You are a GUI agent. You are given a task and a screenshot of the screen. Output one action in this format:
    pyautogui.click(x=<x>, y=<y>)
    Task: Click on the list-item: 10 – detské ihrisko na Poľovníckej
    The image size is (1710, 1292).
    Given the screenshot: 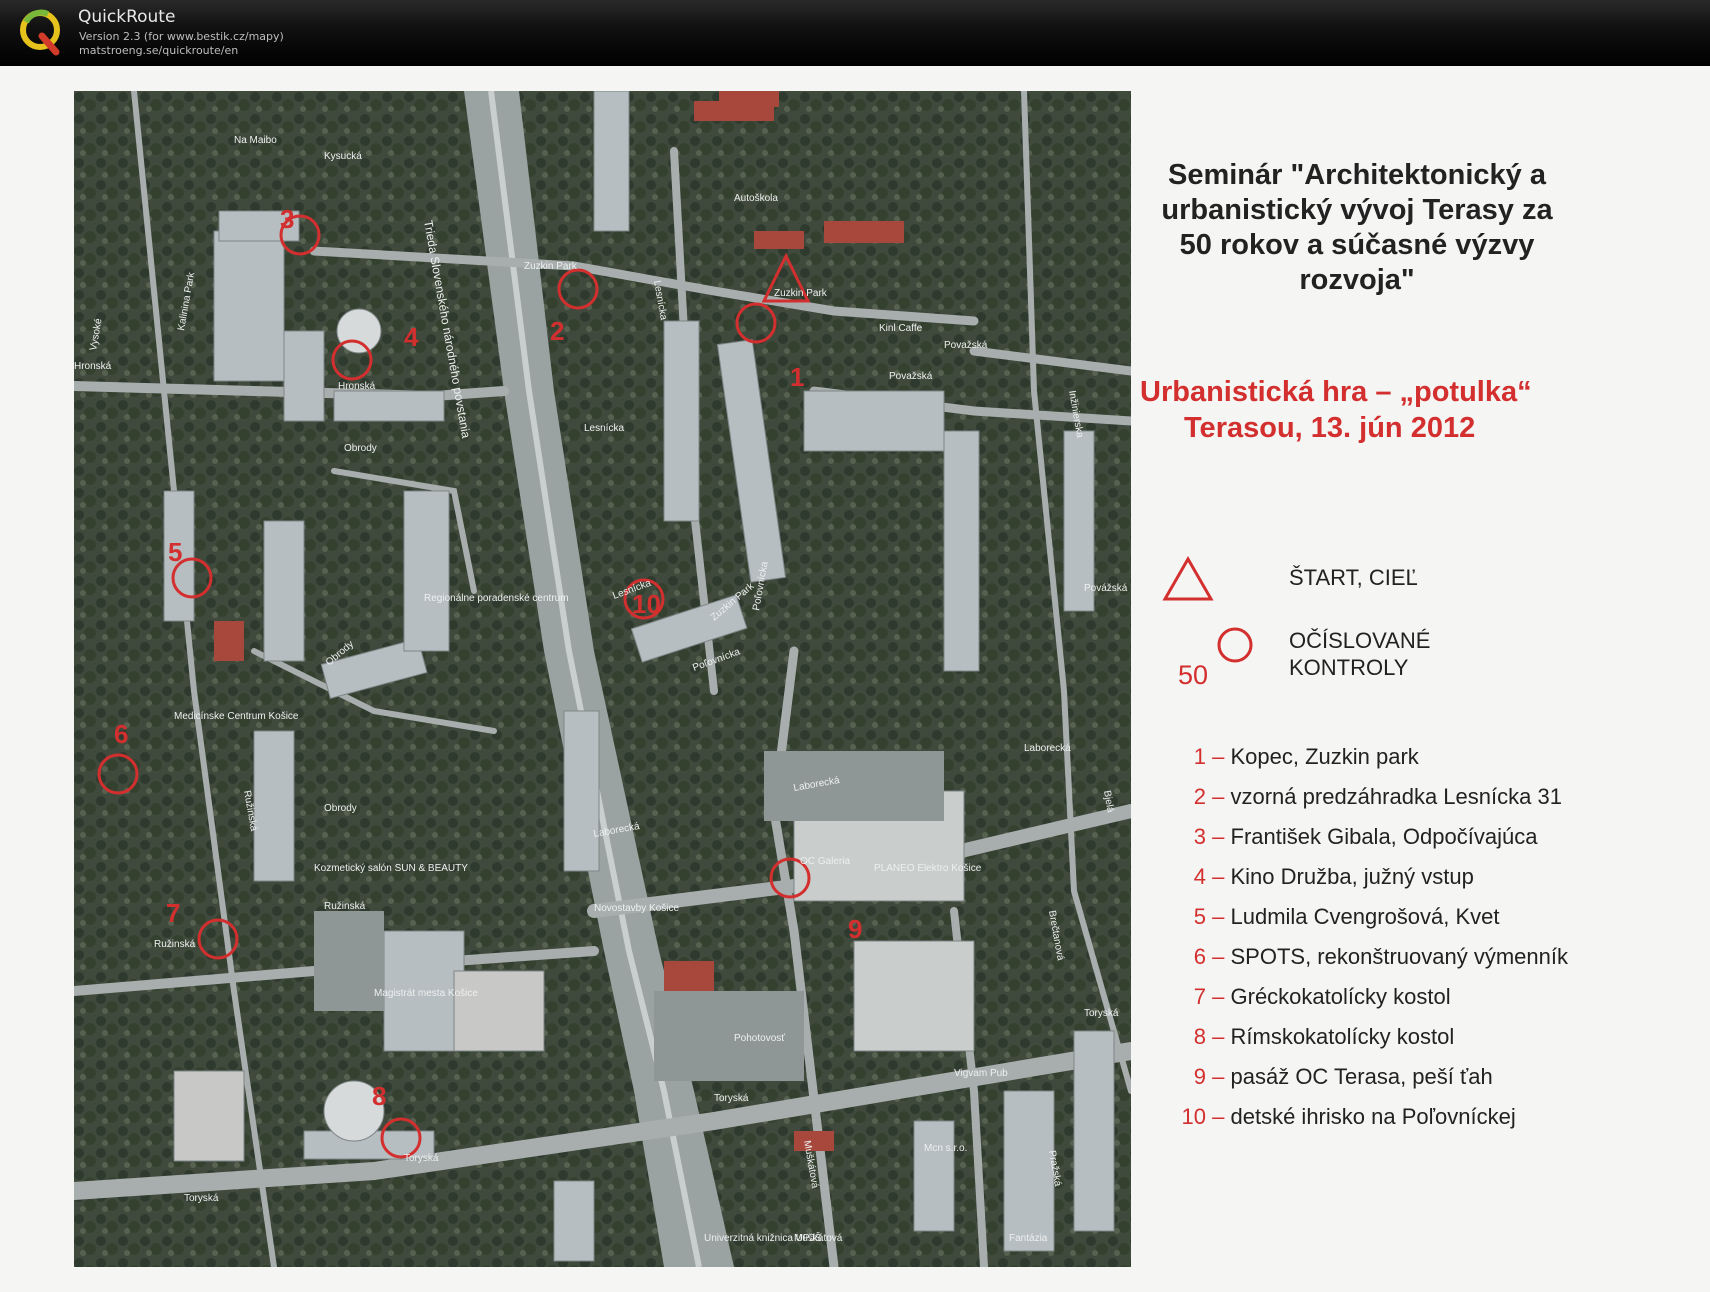 What is the action you would take?
    pyautogui.click(x=1426, y=1124)
    